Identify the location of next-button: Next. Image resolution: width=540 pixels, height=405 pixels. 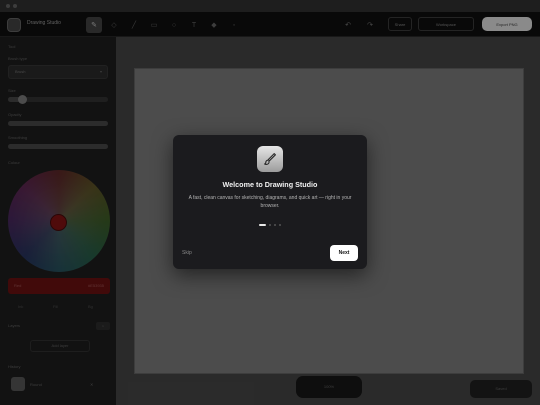
(344, 253).